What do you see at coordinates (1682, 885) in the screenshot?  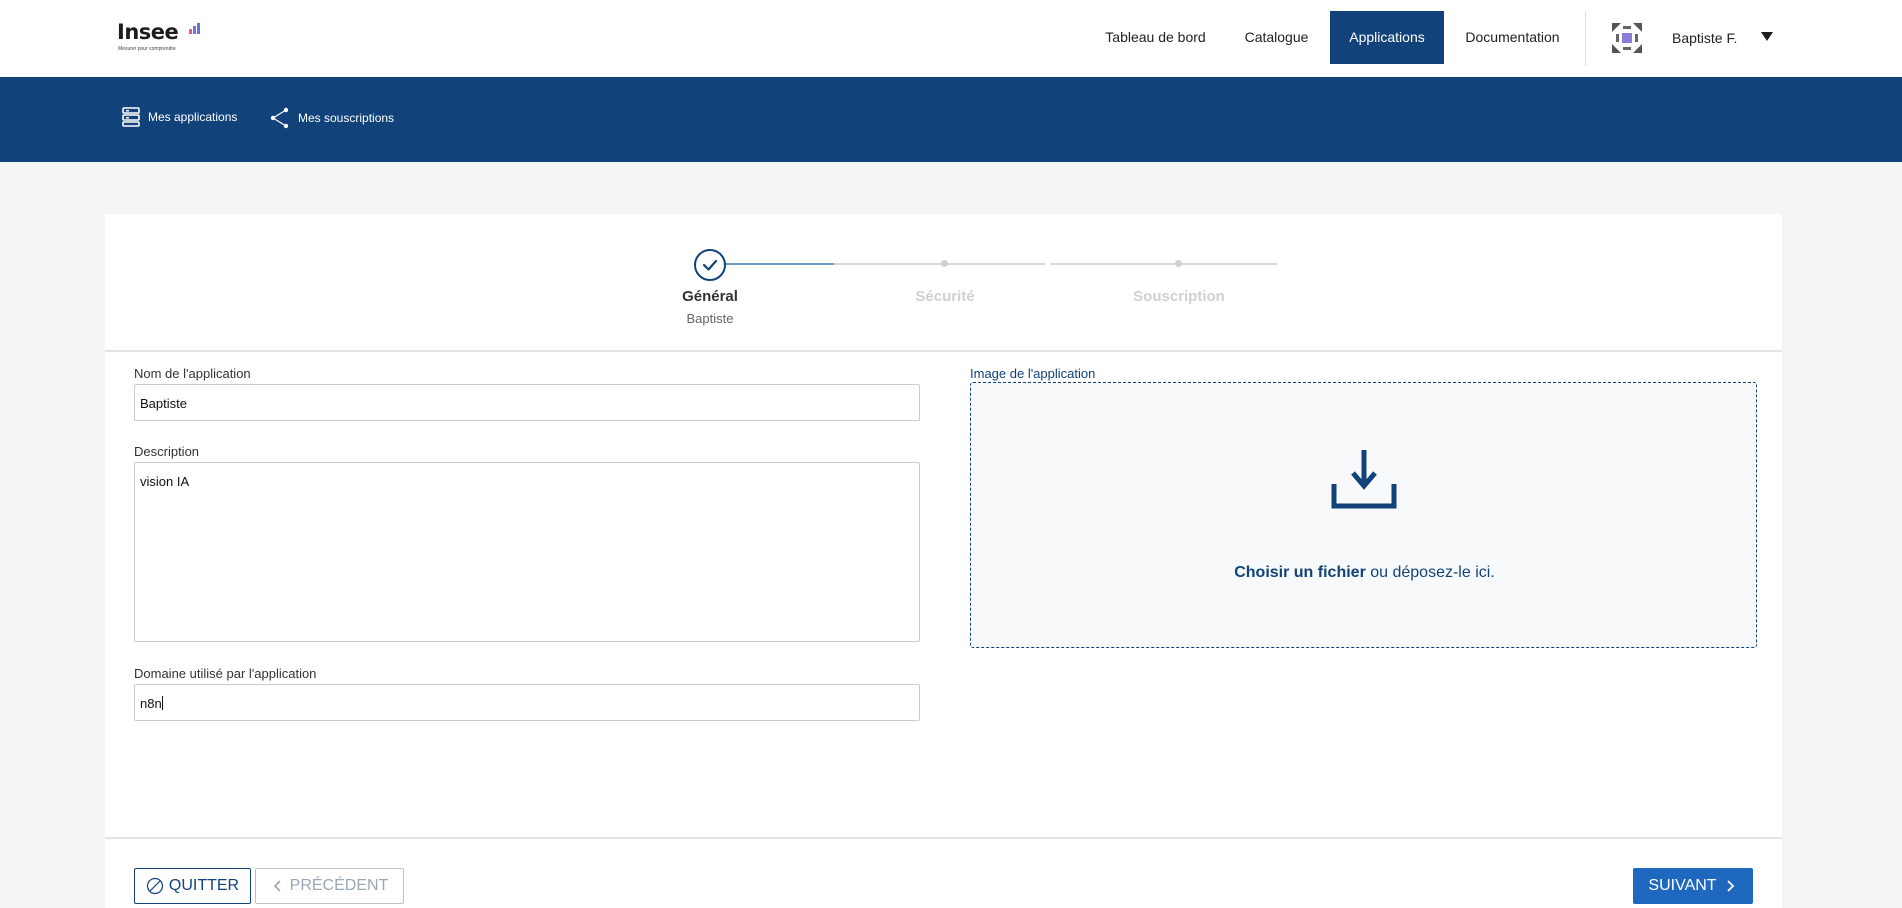 I see `next-label: SUIVANT` at bounding box center [1682, 885].